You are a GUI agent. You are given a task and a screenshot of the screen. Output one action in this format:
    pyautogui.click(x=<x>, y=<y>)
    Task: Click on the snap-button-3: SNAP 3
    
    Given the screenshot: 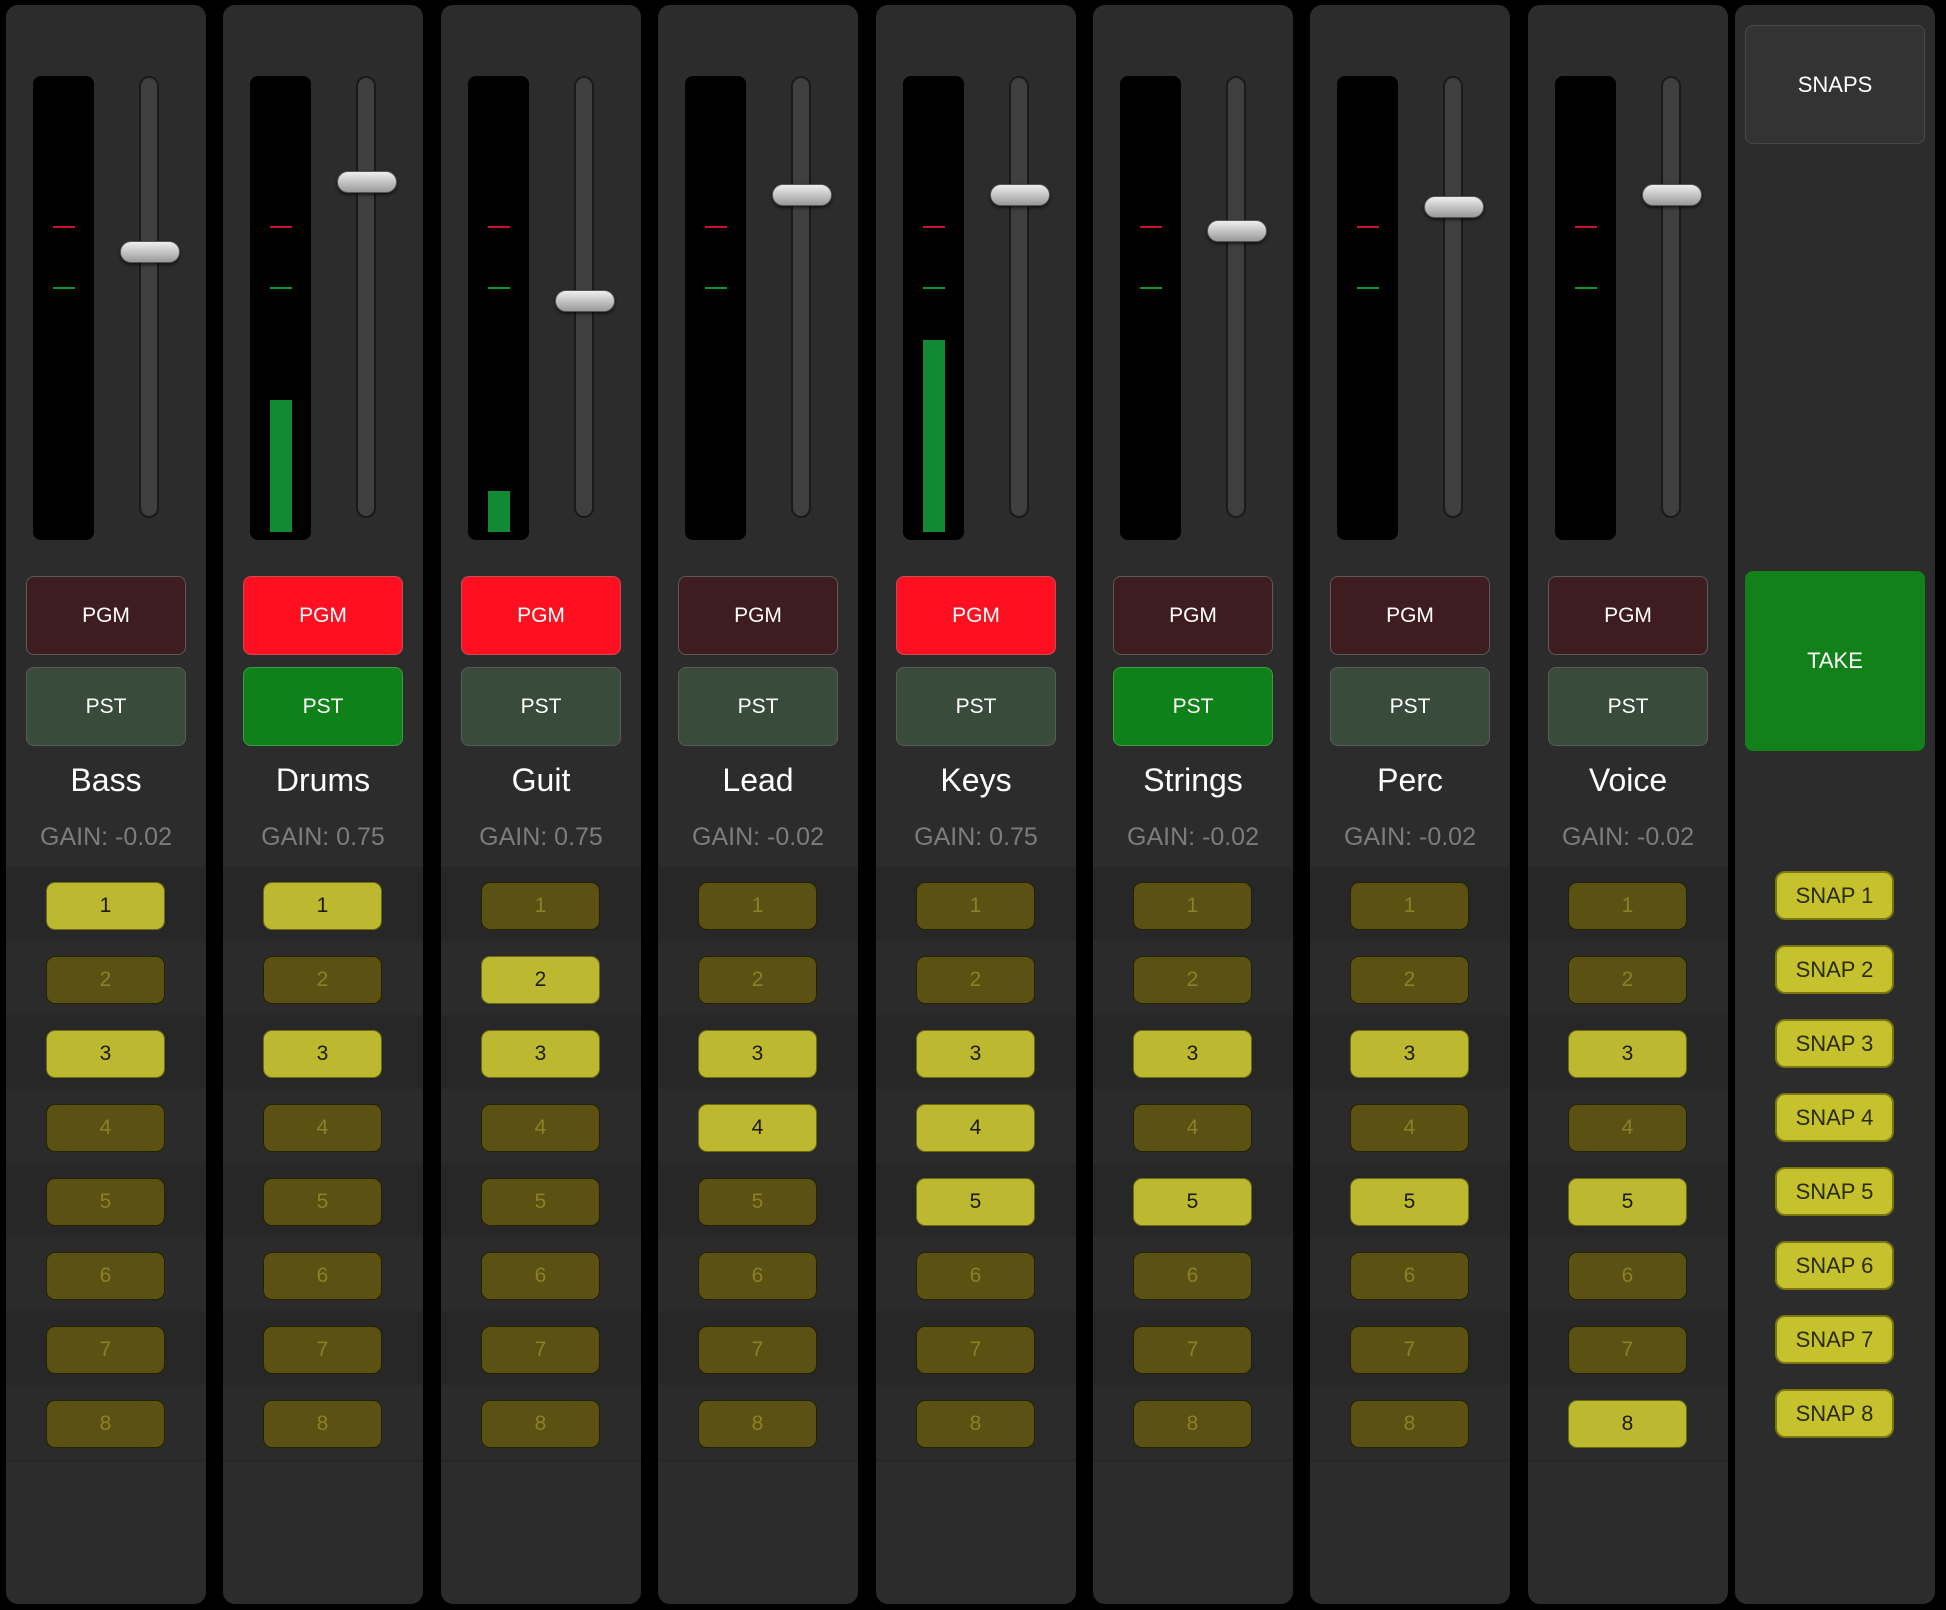 What is the action you would take?
    pyautogui.click(x=1834, y=1043)
    